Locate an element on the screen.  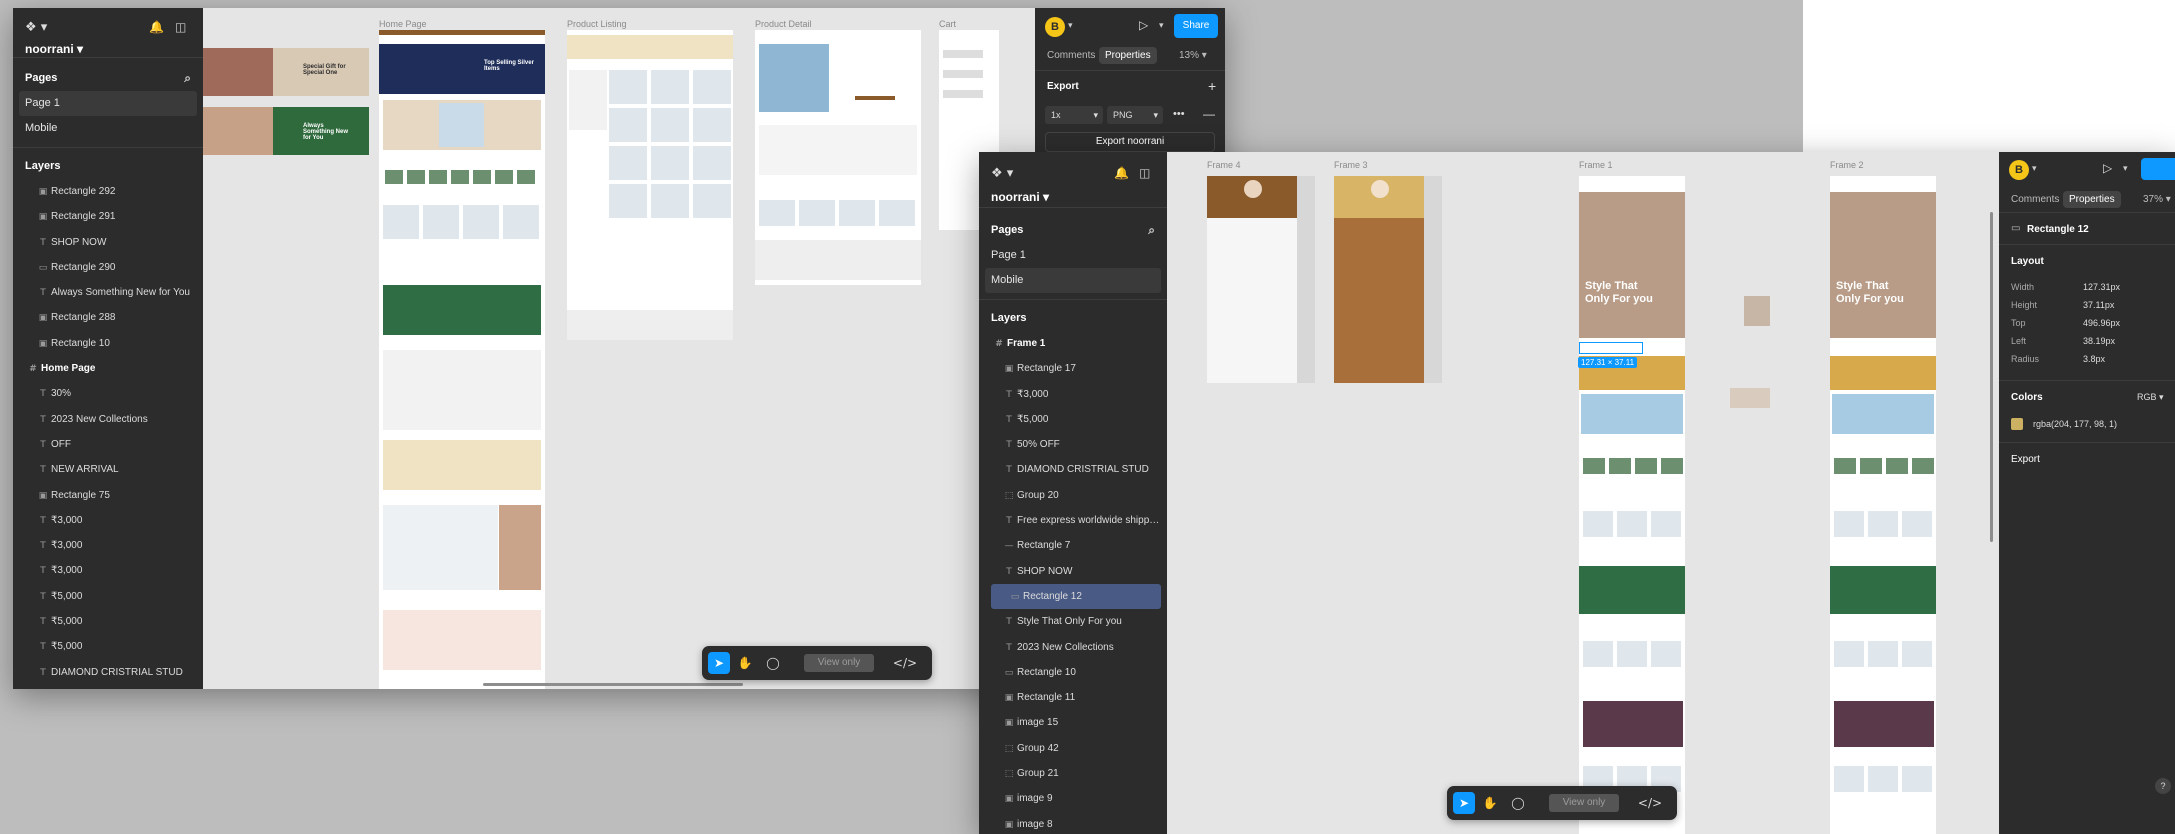
layer-item: # Frame 1 is located at coordinates (1076, 343).